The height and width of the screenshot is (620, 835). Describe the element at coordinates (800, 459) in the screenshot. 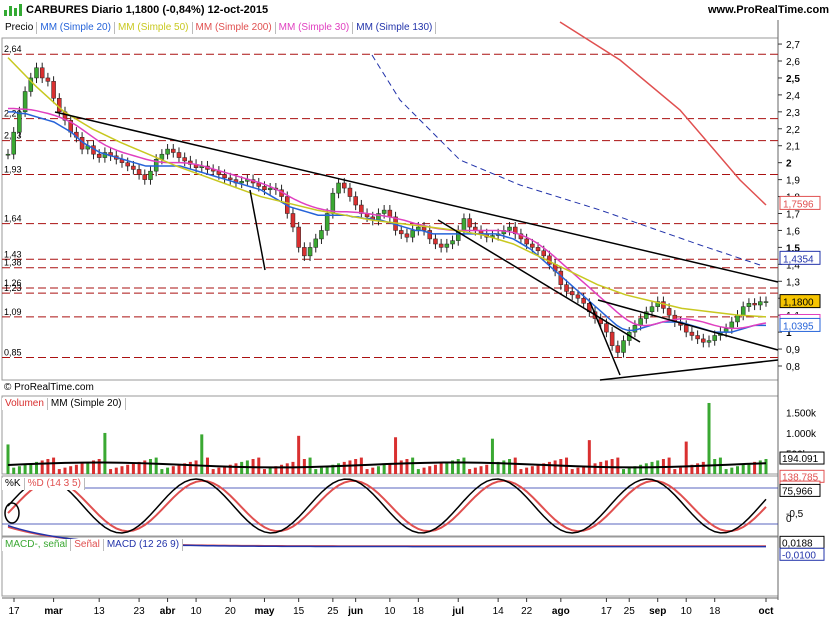

I see `volume-value-label: 194.091` at that location.